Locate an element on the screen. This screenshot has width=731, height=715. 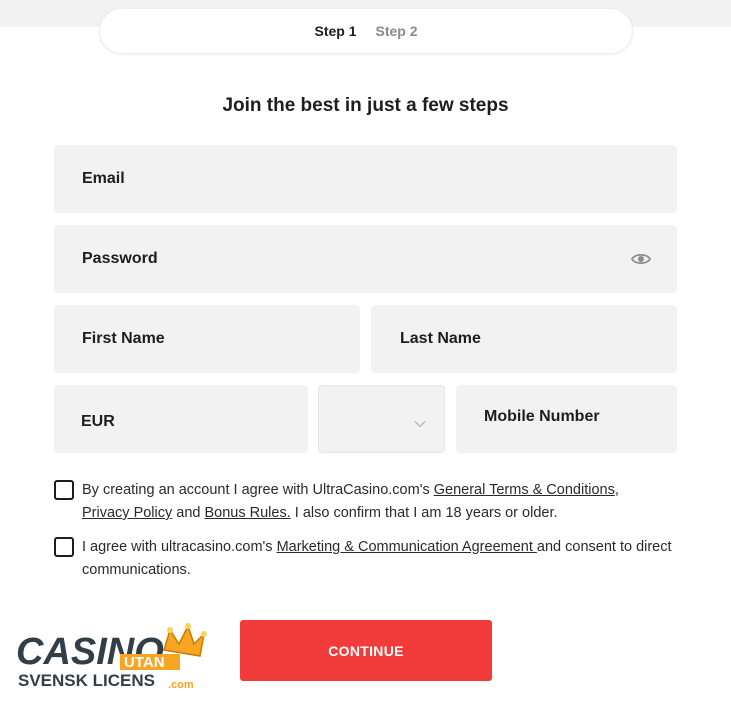
marketing-agreement-link: Marketing & Communication Agreement is located at coordinates (407, 547).